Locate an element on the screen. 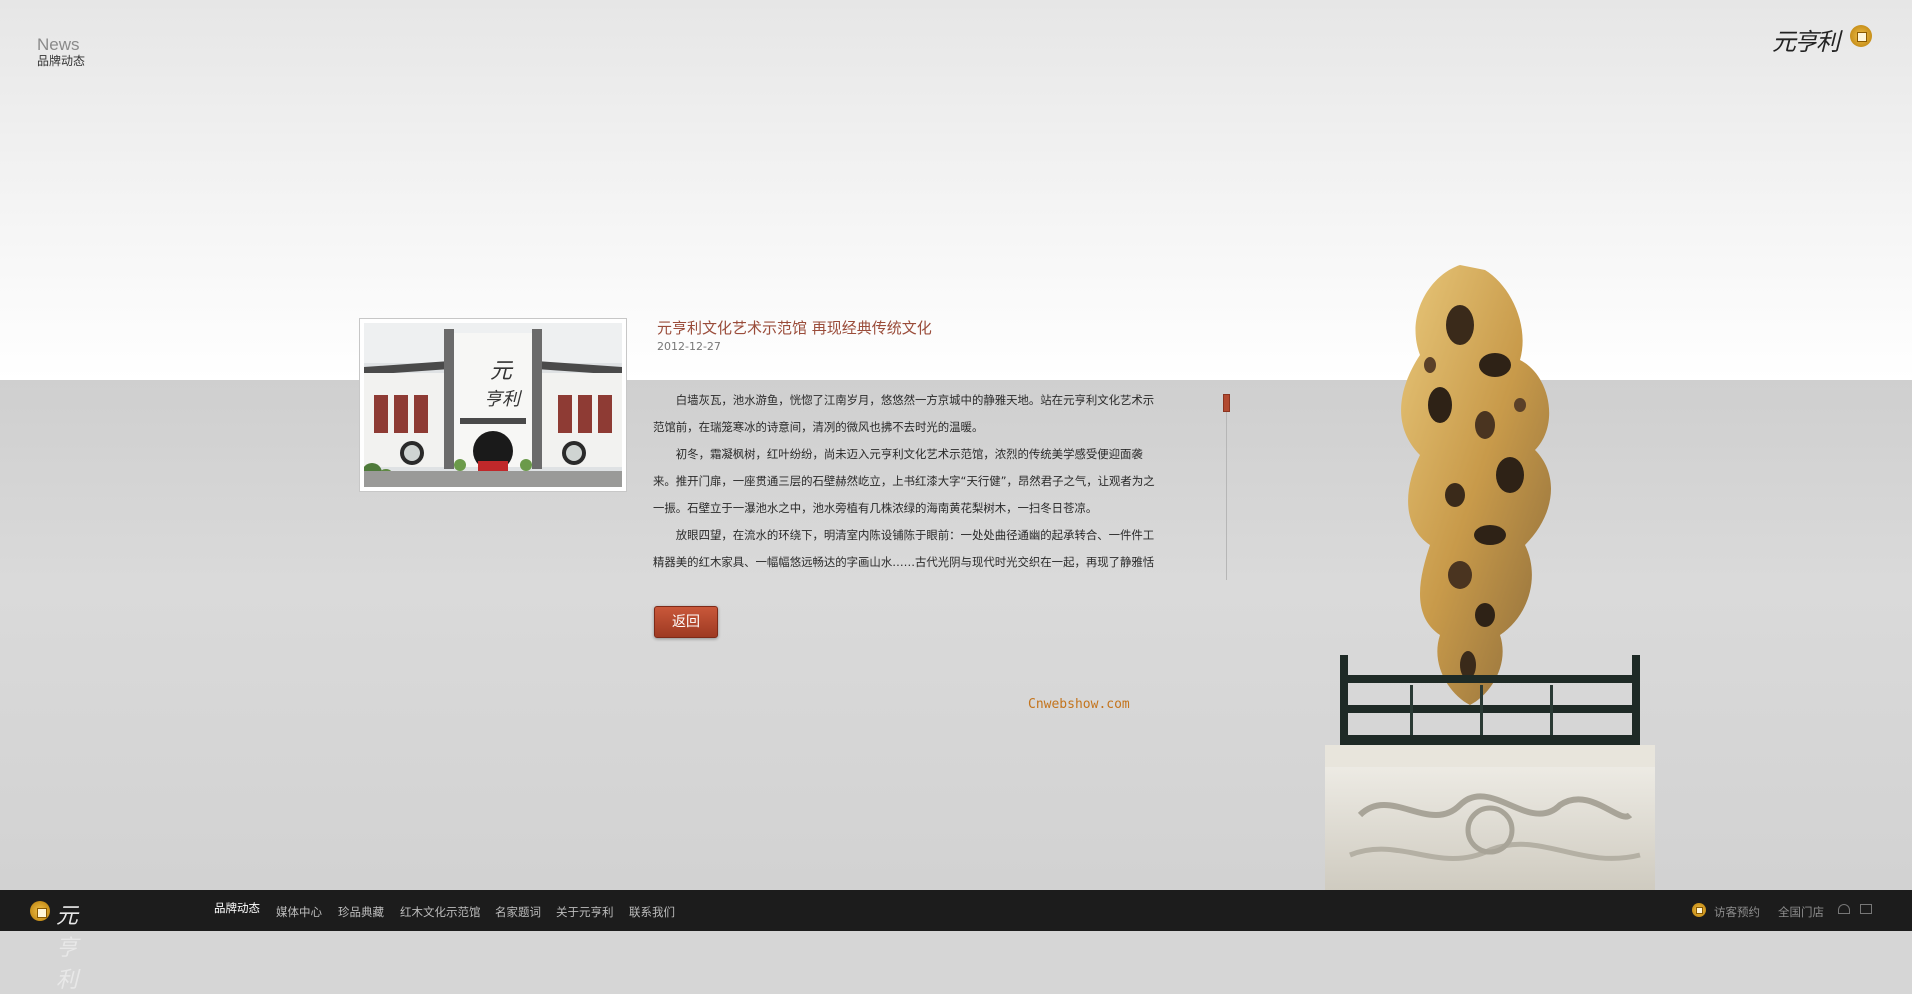 Image resolution: width=1912 pixels, height=994 pixels. nav-item-redwood-museum: 红木文化示范馆 is located at coordinates (440, 912).